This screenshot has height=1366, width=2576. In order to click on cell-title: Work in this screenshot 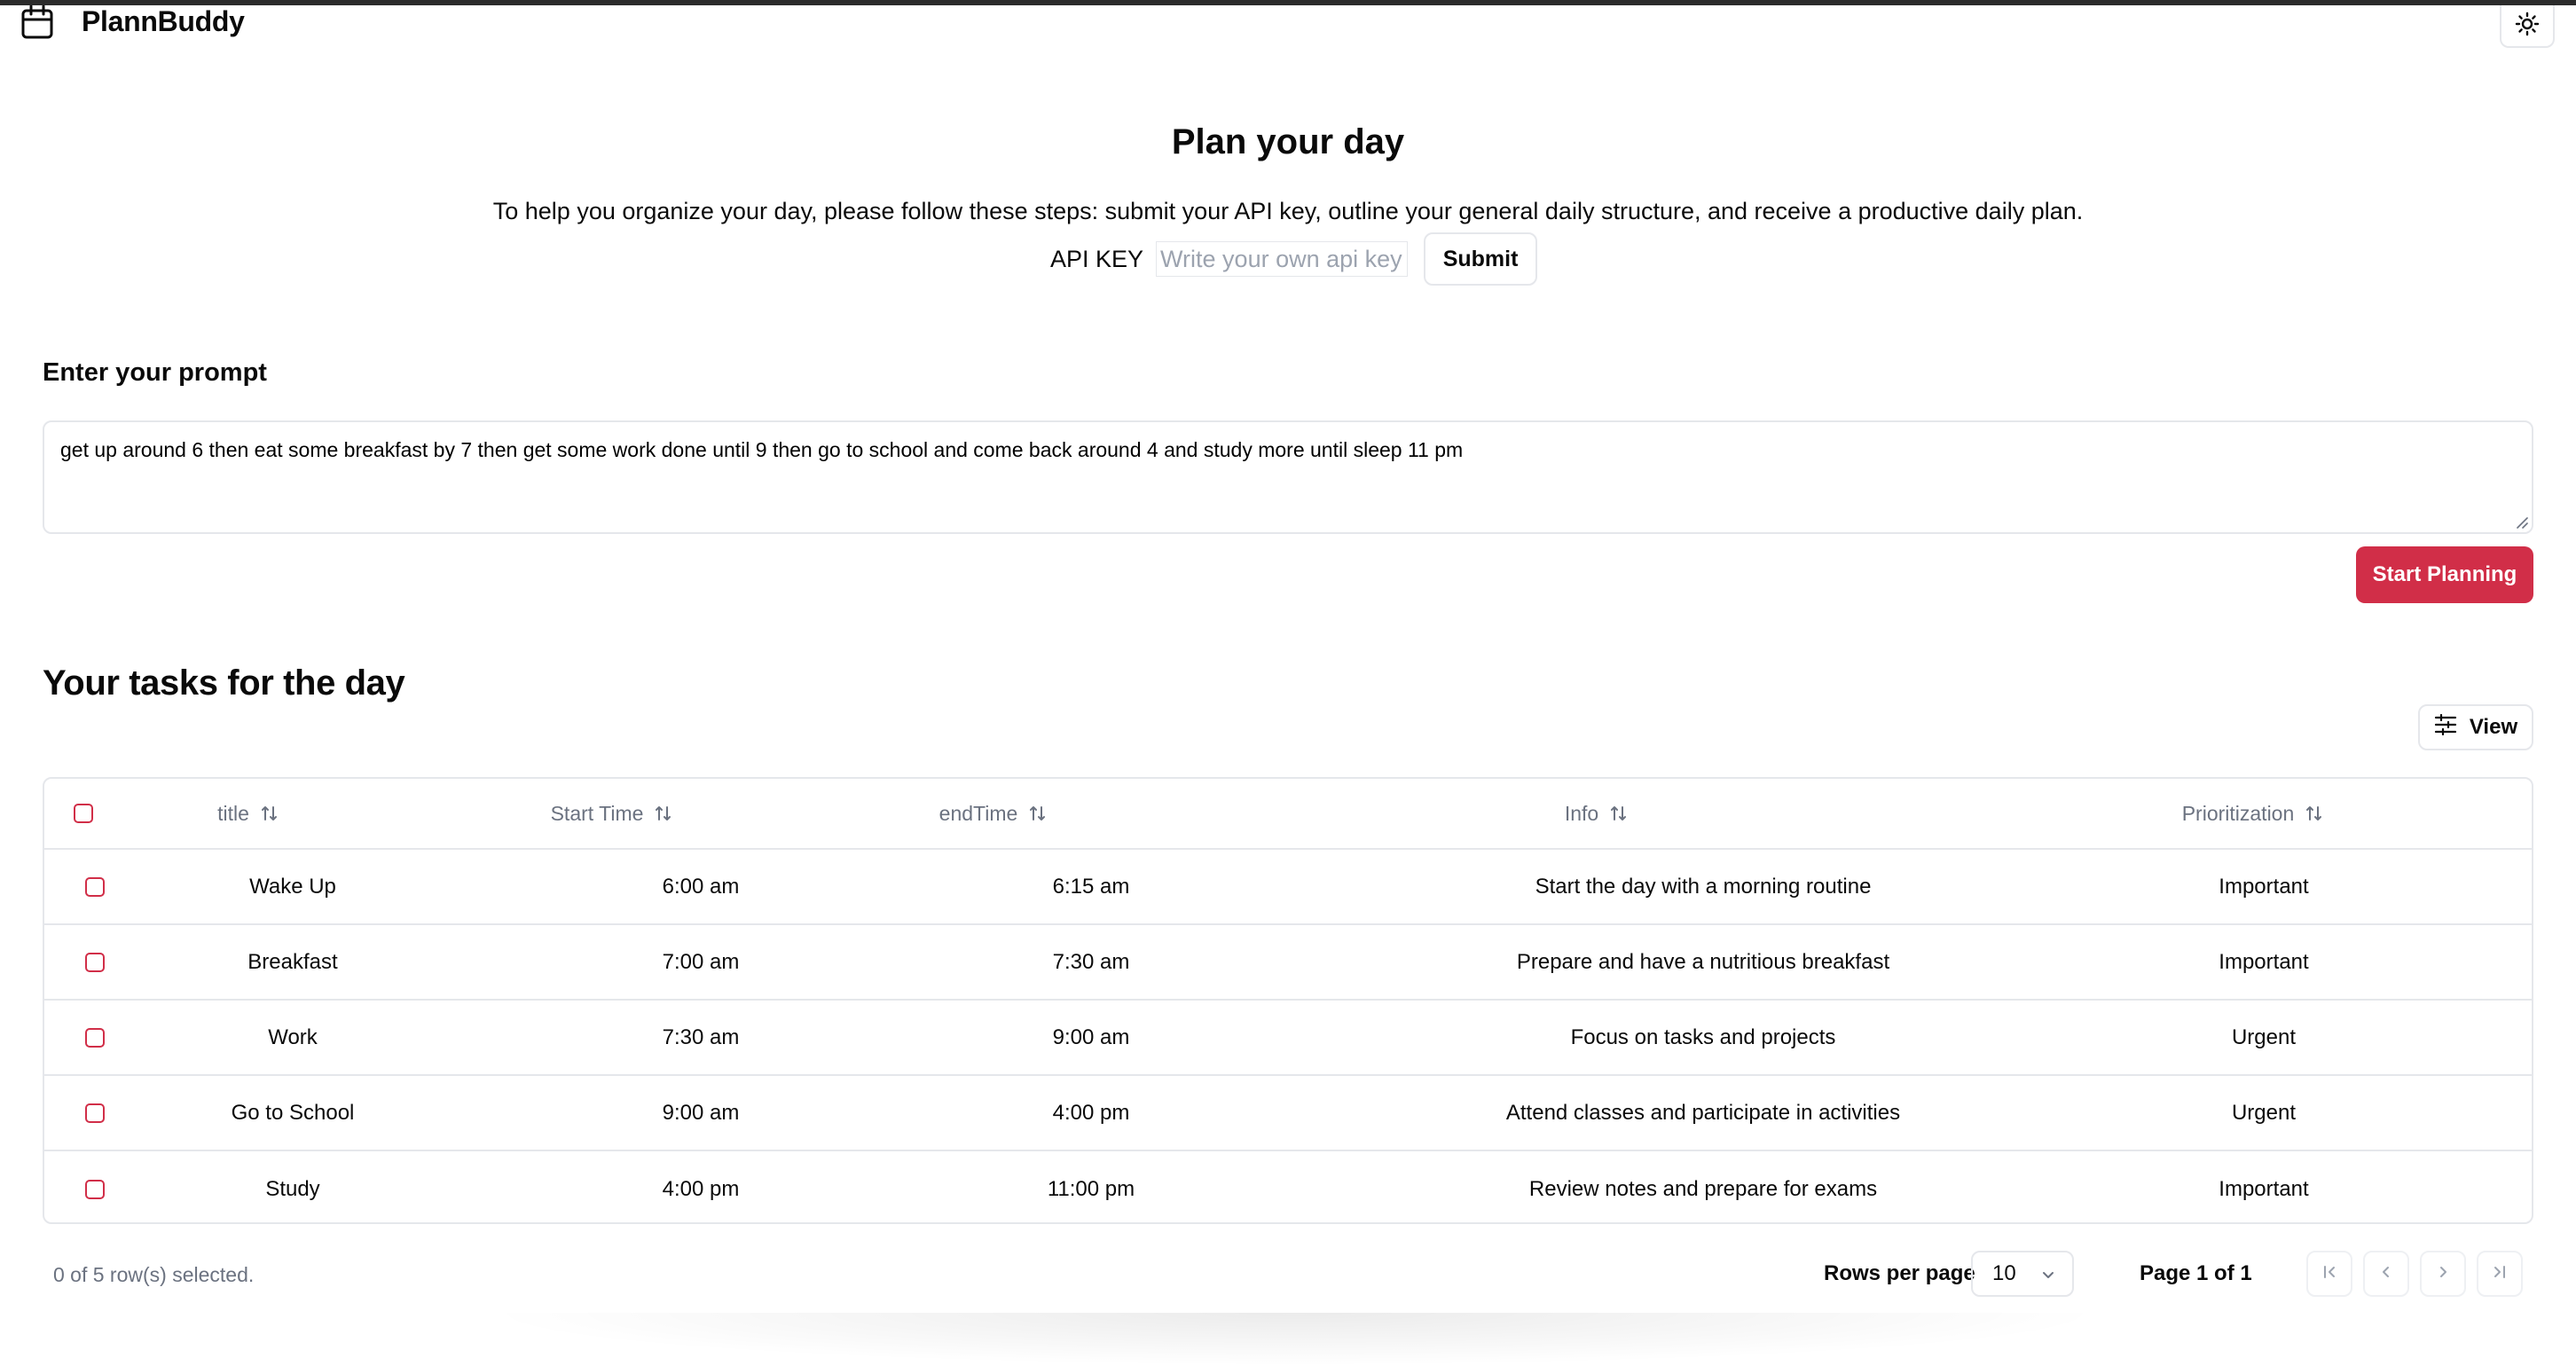, I will do `click(293, 1037)`.